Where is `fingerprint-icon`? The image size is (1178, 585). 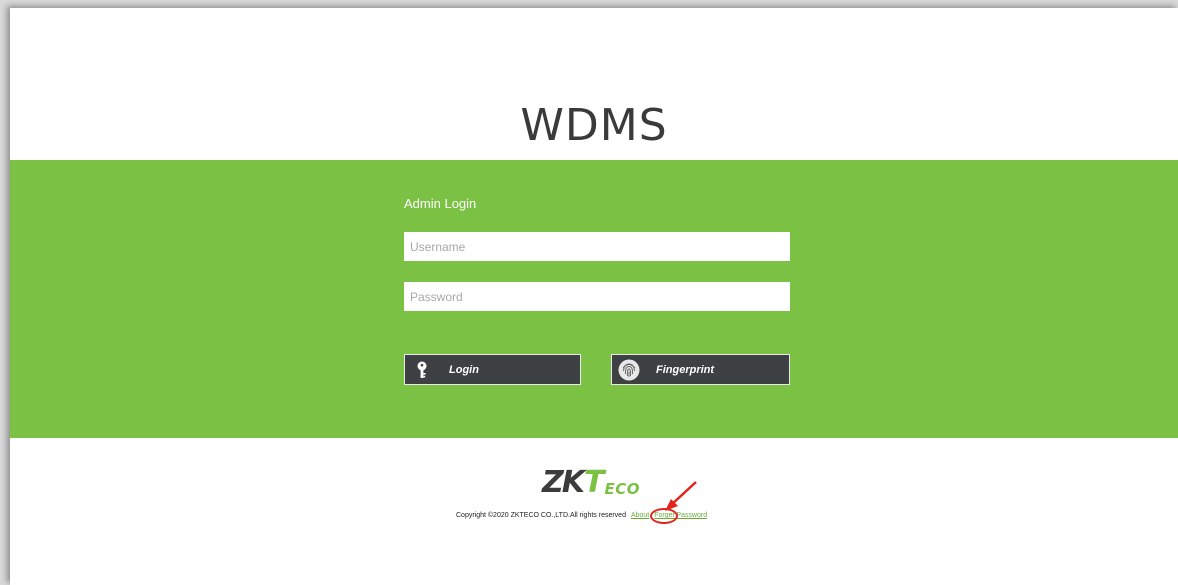 fingerprint-icon is located at coordinates (629, 370).